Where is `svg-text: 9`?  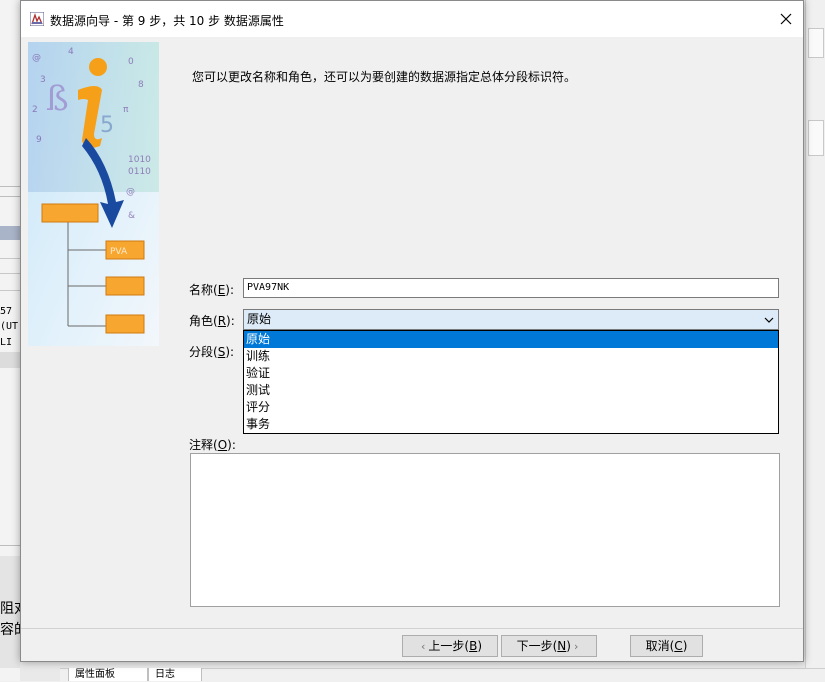 svg-text: 9 is located at coordinates (39, 140).